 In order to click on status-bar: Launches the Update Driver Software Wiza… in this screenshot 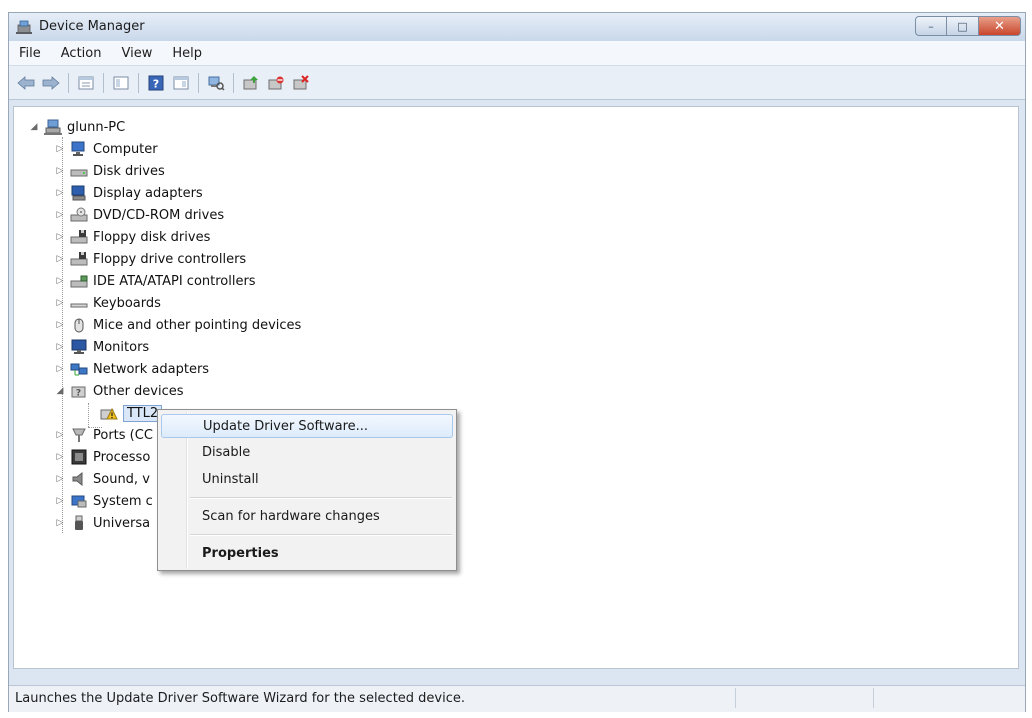, I will do `click(517, 698)`.